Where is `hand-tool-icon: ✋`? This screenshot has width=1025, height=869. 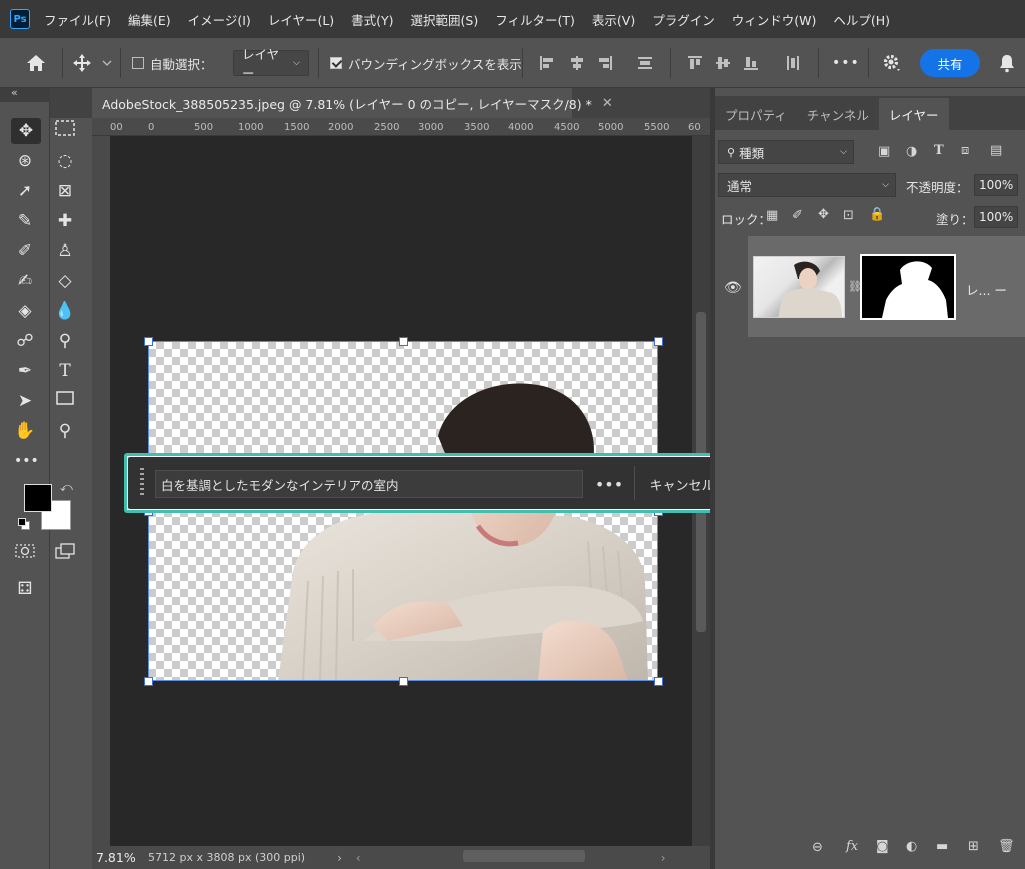
hand-tool-icon: ✋ is located at coordinates (25, 431).